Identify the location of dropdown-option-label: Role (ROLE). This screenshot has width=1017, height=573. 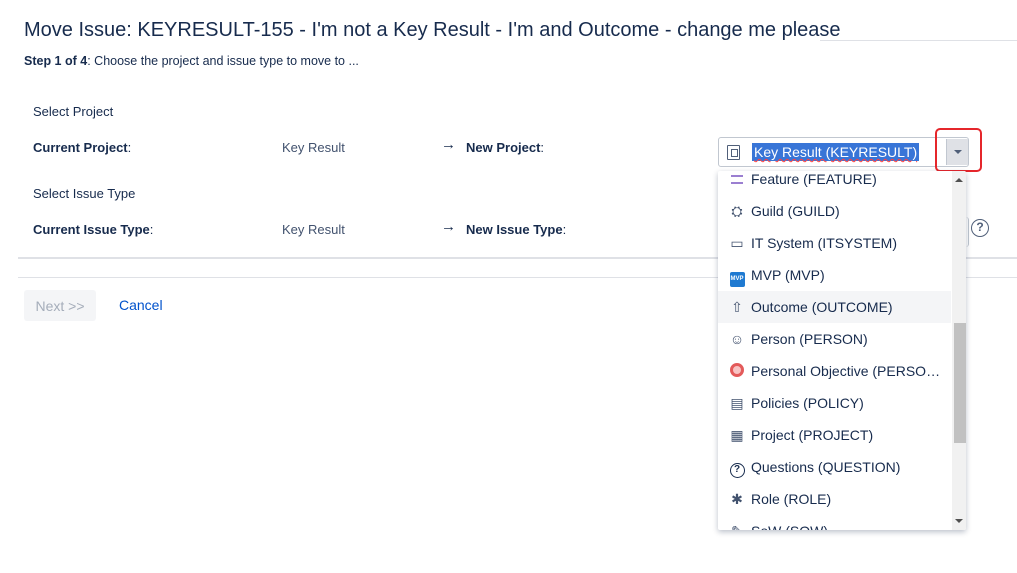
(791, 499).